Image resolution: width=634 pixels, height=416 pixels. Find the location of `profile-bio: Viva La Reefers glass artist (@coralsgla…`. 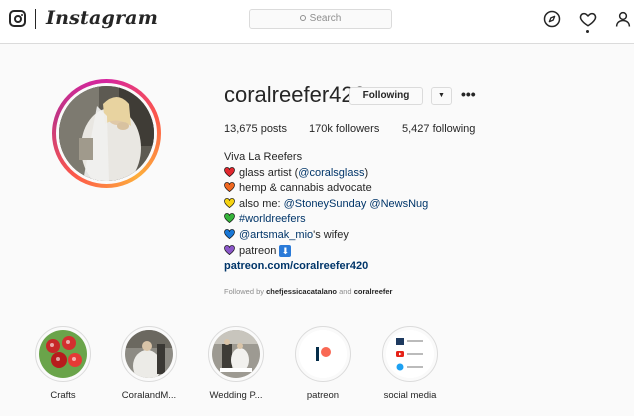

profile-bio: Viva La Reefers glass artist (@coralsgla… is located at coordinates (326, 212).